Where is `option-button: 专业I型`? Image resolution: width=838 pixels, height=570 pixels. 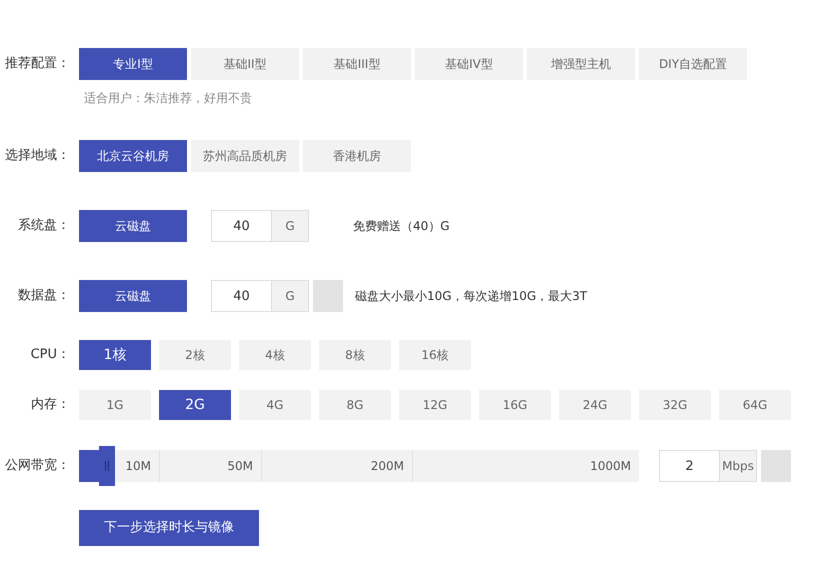
option-button: 专业I型 is located at coordinates (133, 64).